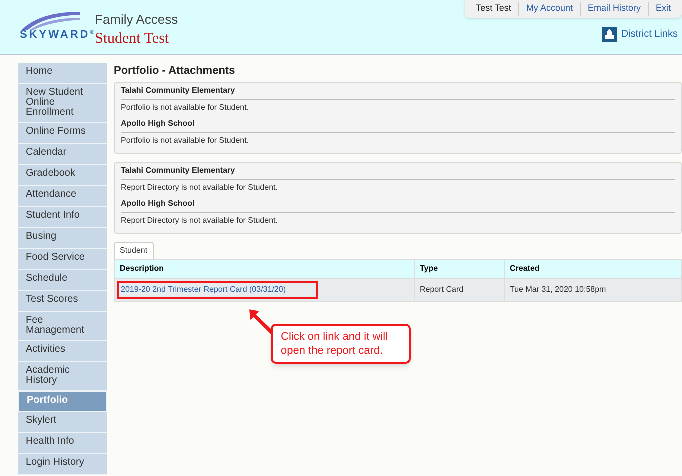 The image size is (682, 476). What do you see at coordinates (62, 376) in the screenshot?
I see `sidebar-item: Academic History` at bounding box center [62, 376].